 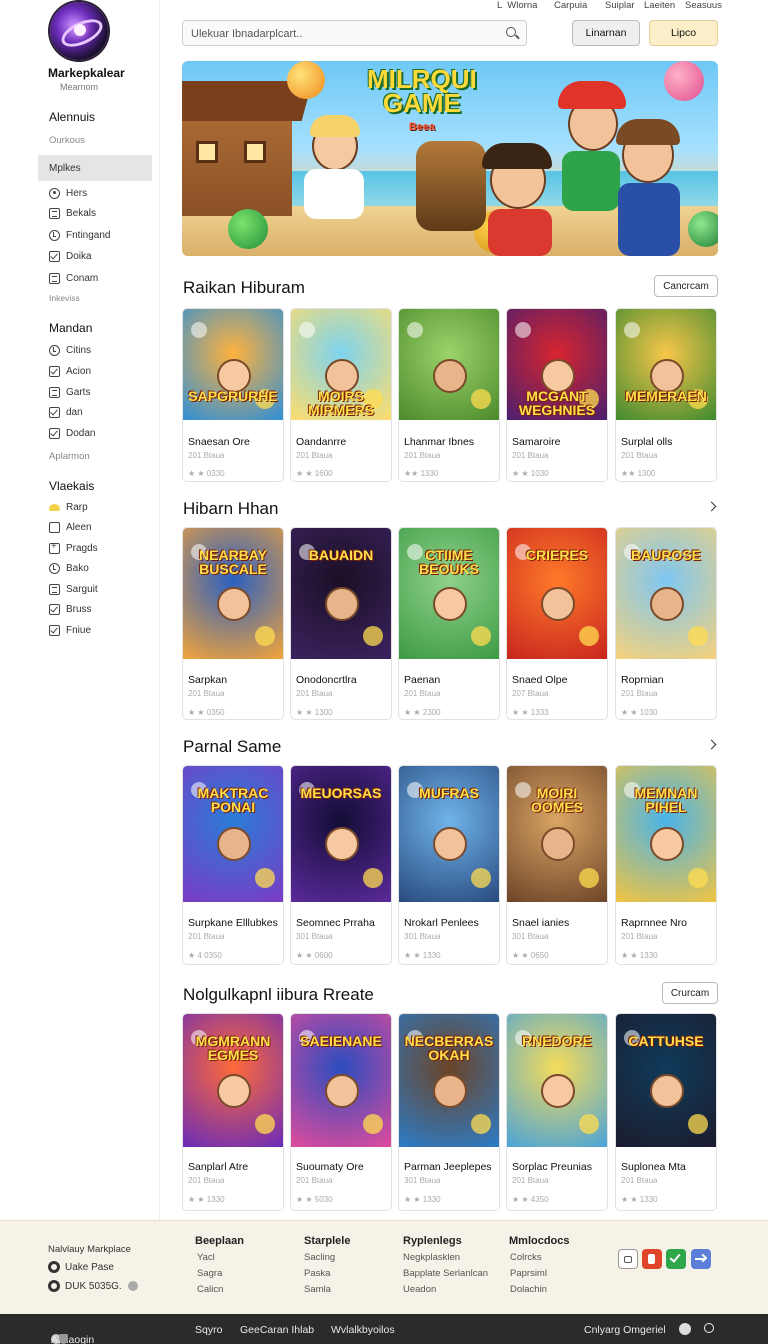 I want to click on social-generic-icon, so click(x=628, y=1259).